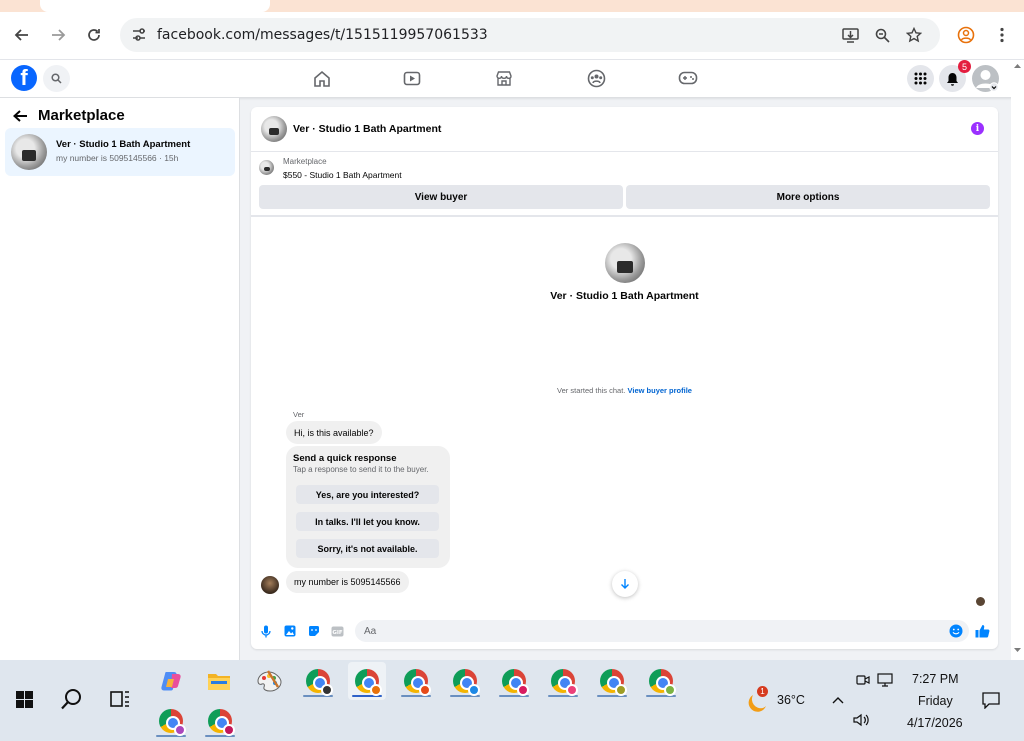  Describe the element at coordinates (850, 35) in the screenshot. I see `install-app-icon` at that location.